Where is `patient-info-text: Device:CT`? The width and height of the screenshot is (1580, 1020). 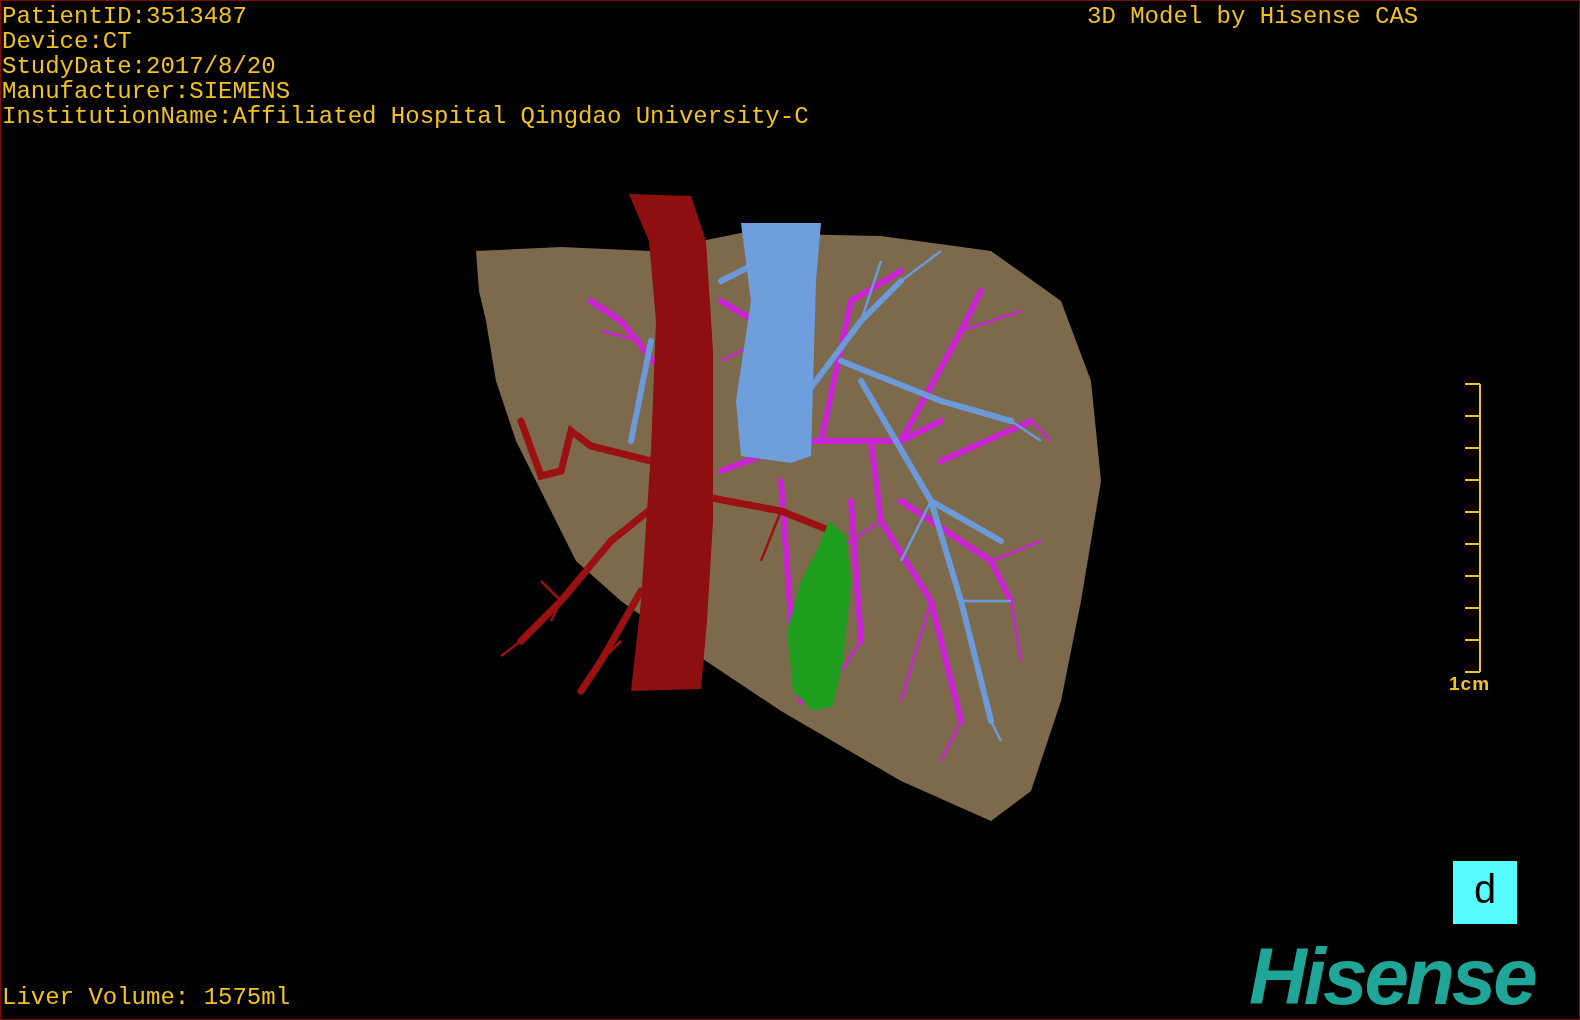
patient-info-text: Device:CT is located at coordinates (67, 41).